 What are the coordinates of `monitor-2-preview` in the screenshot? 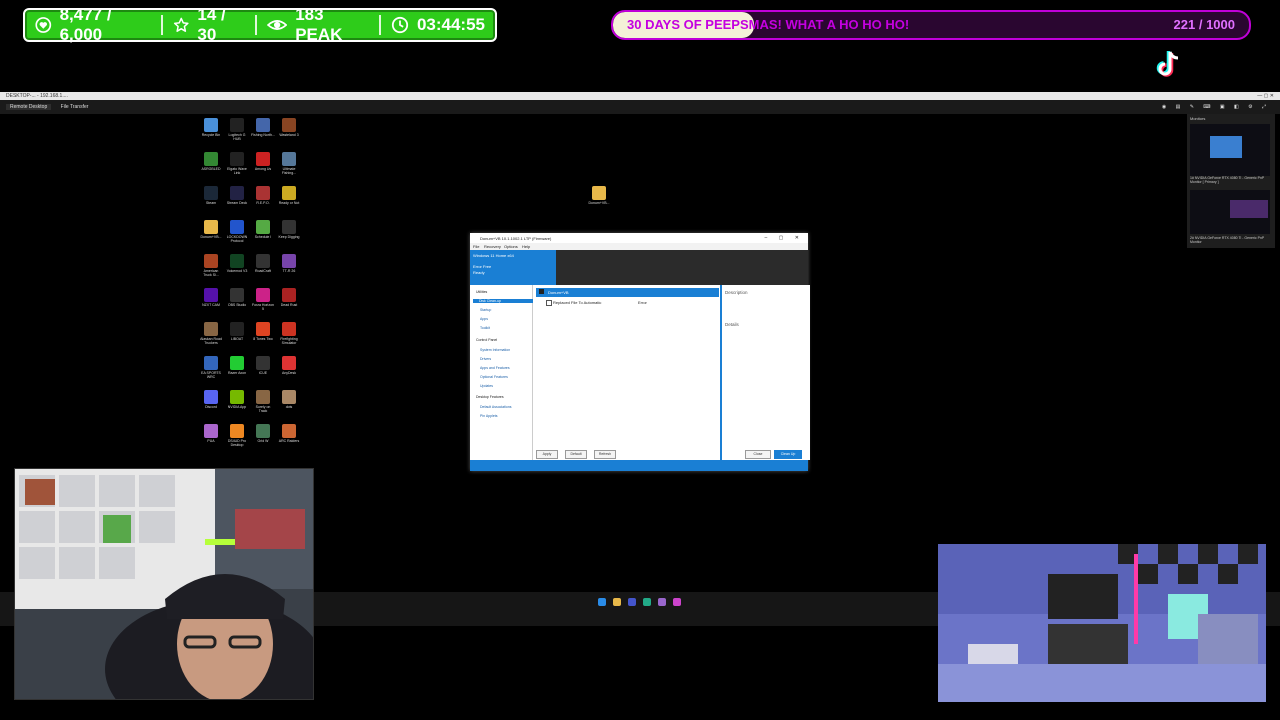 It's located at (1230, 212).